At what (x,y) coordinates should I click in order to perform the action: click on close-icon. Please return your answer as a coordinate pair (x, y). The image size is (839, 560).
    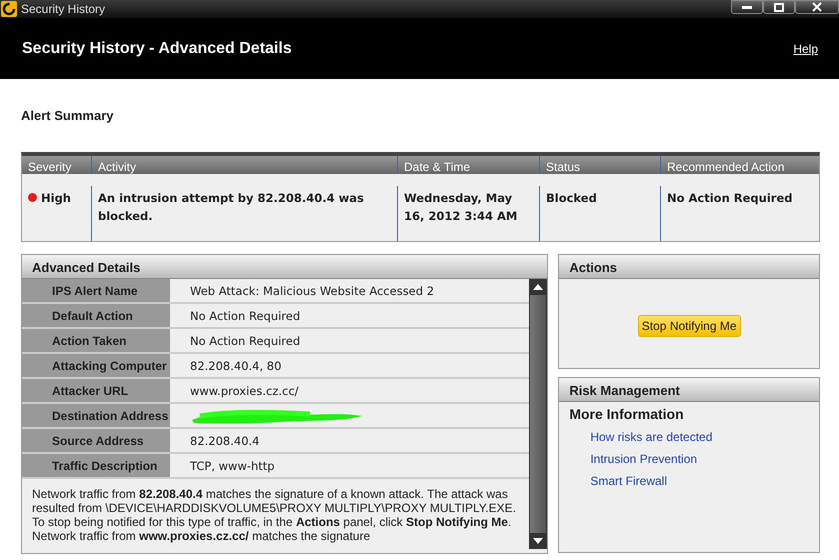
    Looking at the image, I should click on (817, 7).